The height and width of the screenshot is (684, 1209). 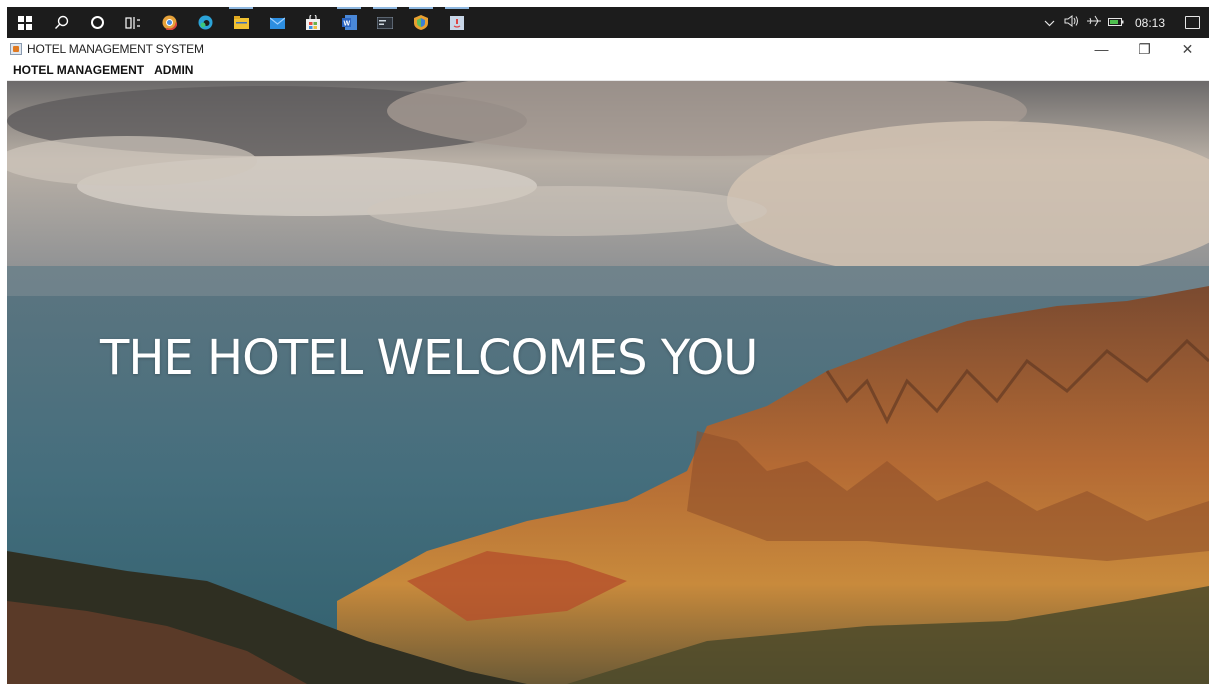 I want to click on java-app-icon, so click(x=457, y=22).